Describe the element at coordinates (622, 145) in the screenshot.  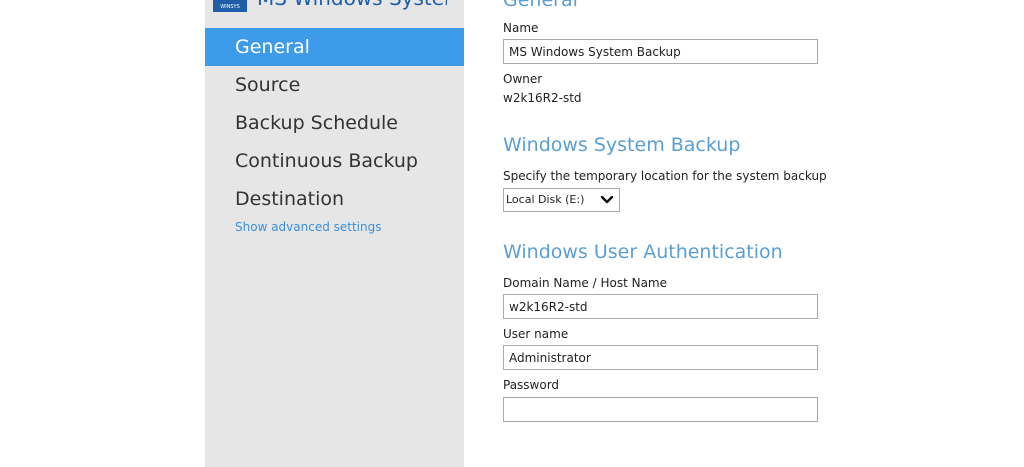
I see `section-title-windows-system-backup: Windows System Backup` at that location.